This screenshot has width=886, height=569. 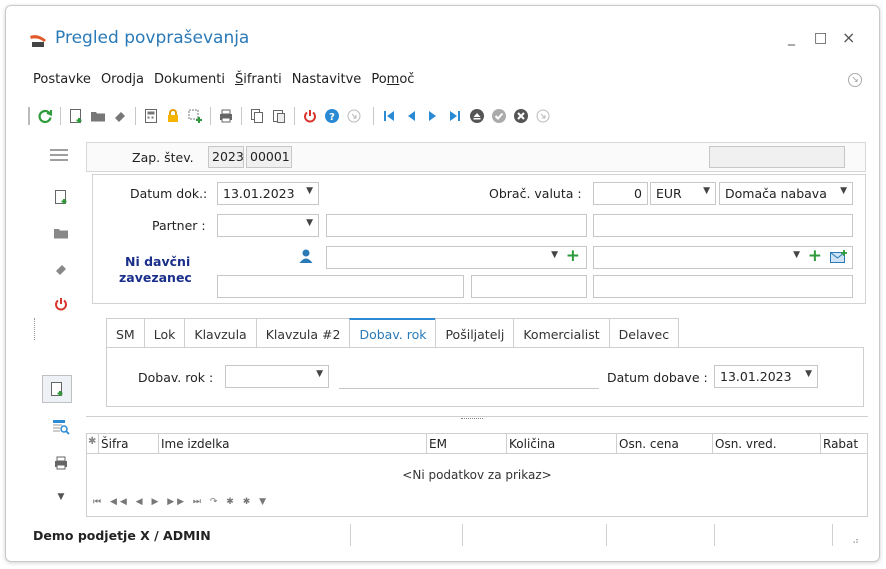 I want to click on menu-sifranti: Šifranti, so click(x=258, y=82).